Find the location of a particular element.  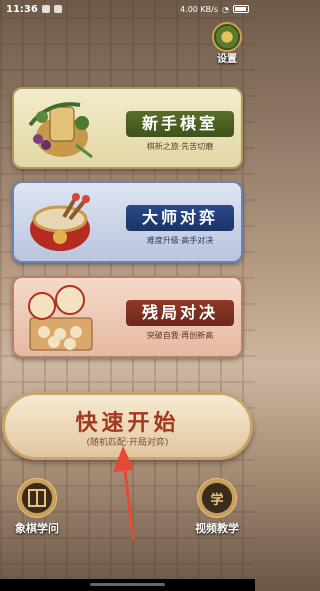

quick-start-subtitle: (随机匹配·开局对弈) is located at coordinates (127, 443).